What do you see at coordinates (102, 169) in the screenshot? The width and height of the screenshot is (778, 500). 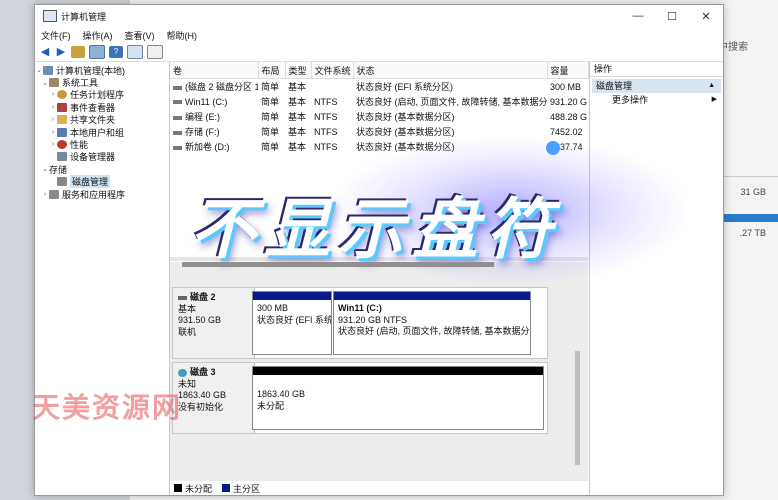 I see `tree-storage: ⌄ 存储` at bounding box center [102, 169].